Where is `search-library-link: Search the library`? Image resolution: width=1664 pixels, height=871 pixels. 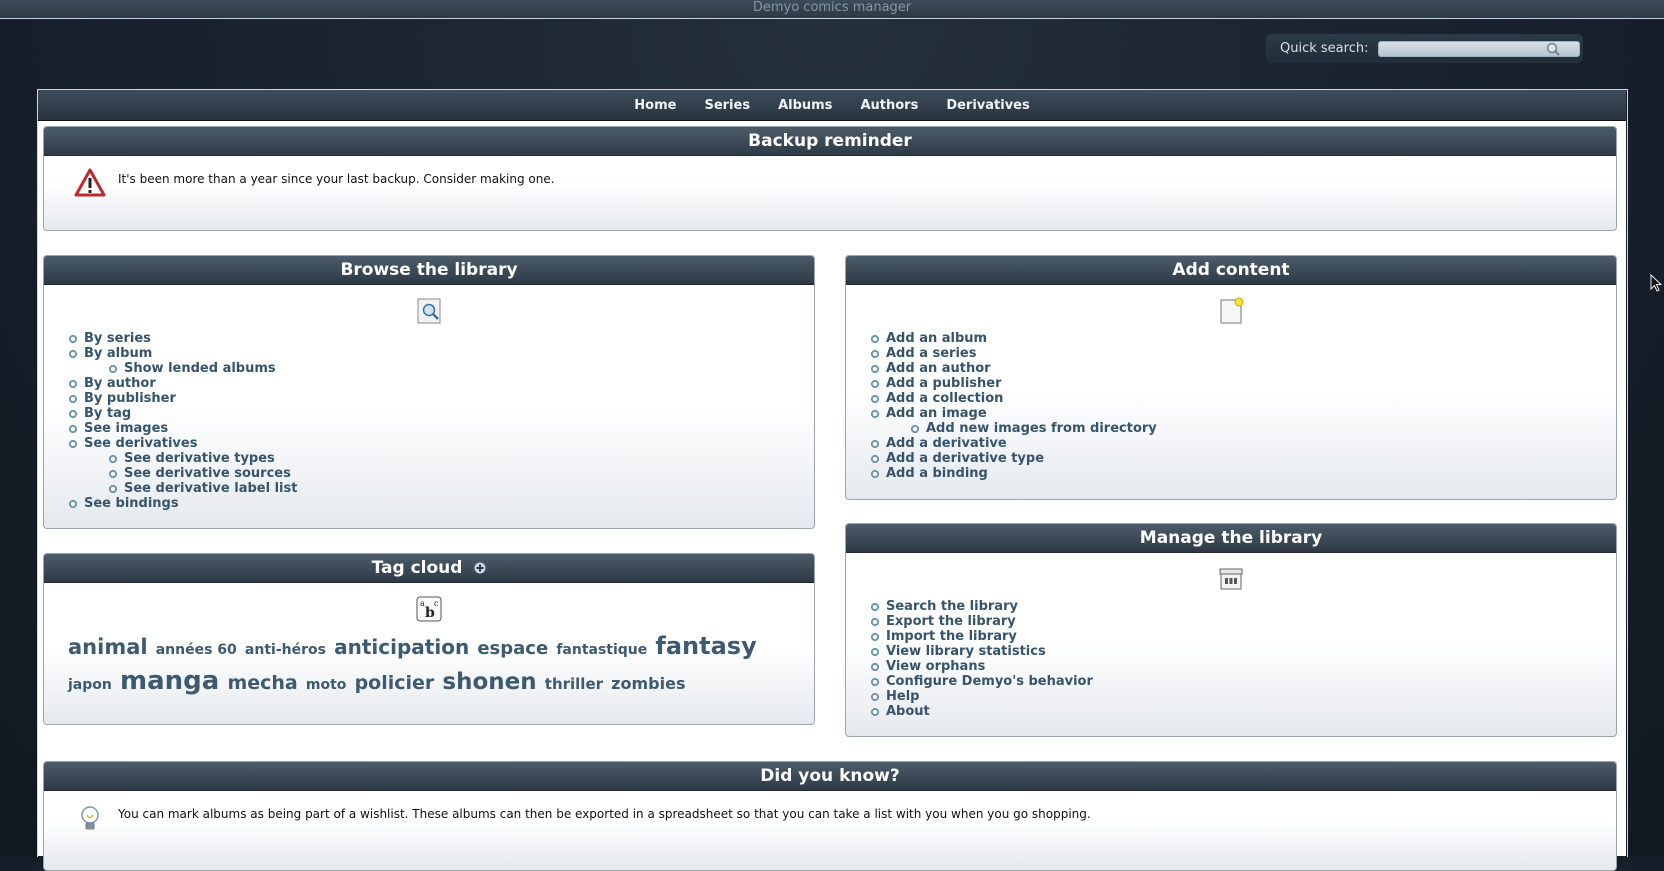
search-library-link: Search the library is located at coordinates (952, 606).